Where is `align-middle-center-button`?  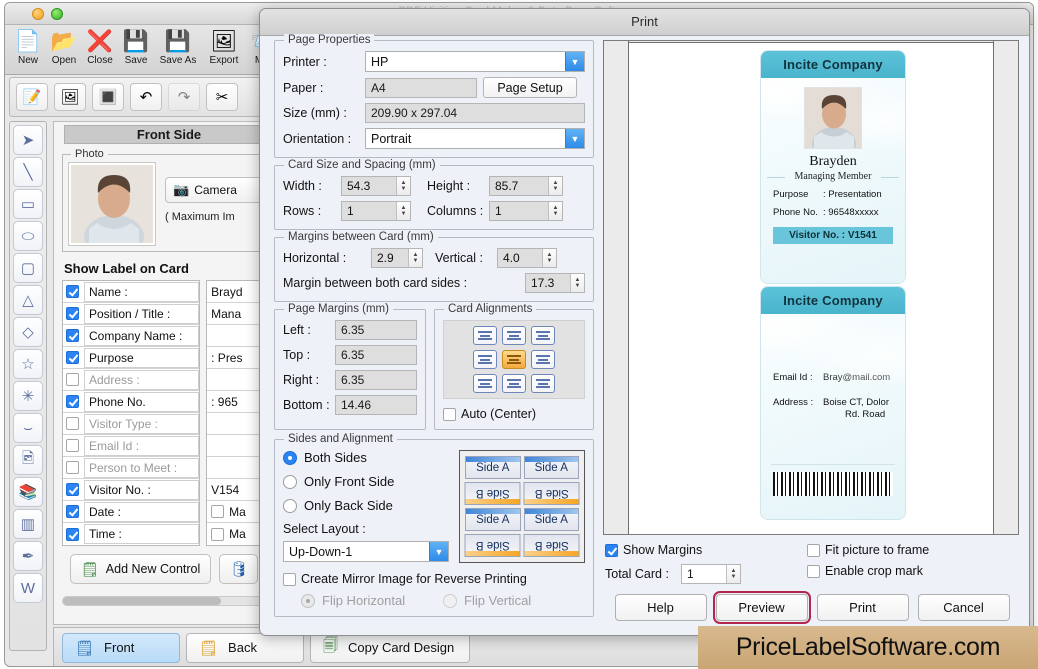 align-middle-center-button is located at coordinates (514, 359).